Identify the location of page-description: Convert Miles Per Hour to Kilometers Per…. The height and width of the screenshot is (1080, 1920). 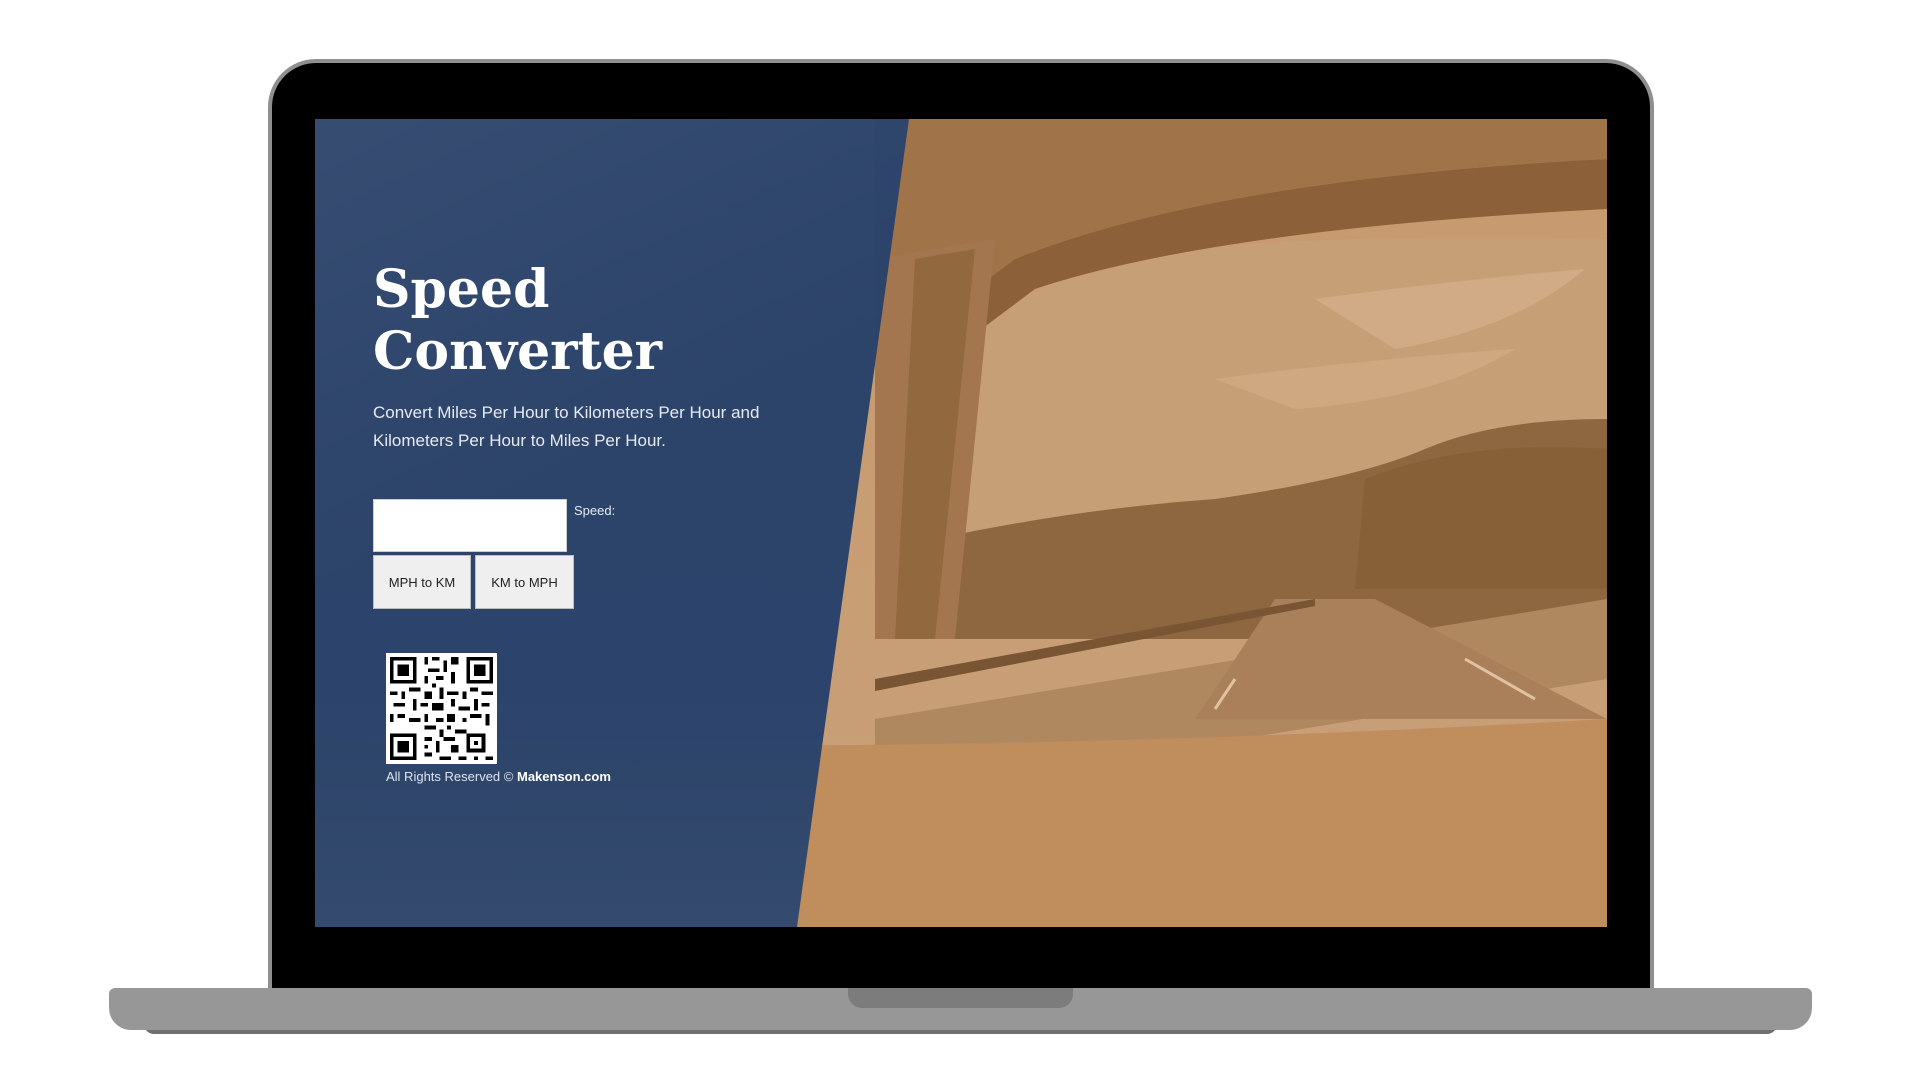
(566, 426).